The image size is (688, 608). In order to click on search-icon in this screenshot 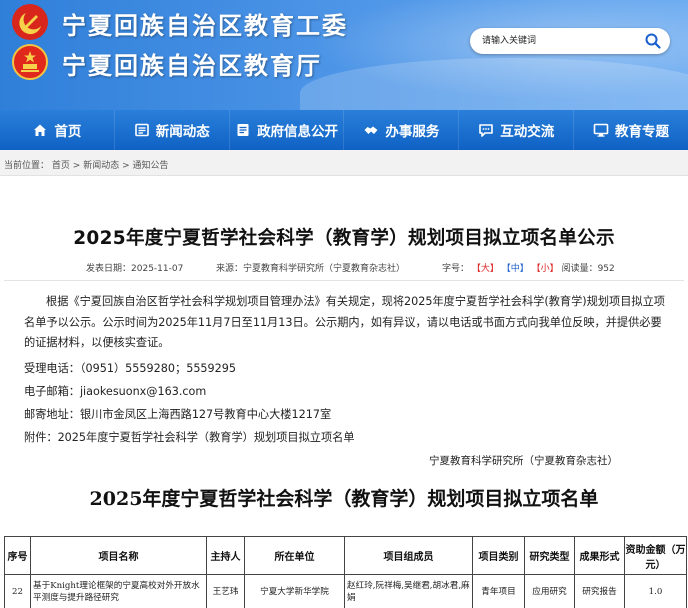, I will do `click(653, 41)`.